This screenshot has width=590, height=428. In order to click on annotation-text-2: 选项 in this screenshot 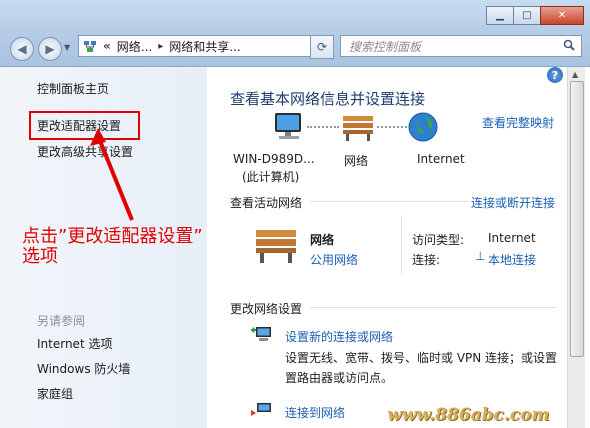, I will do `click(40, 256)`.